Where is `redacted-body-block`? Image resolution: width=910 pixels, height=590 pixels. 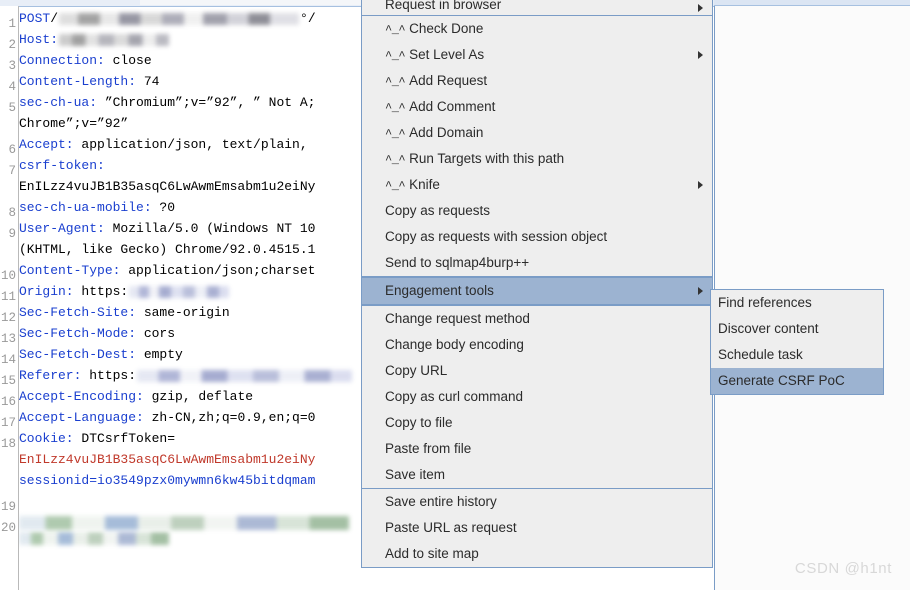
redacted-body-block is located at coordinates (184, 522).